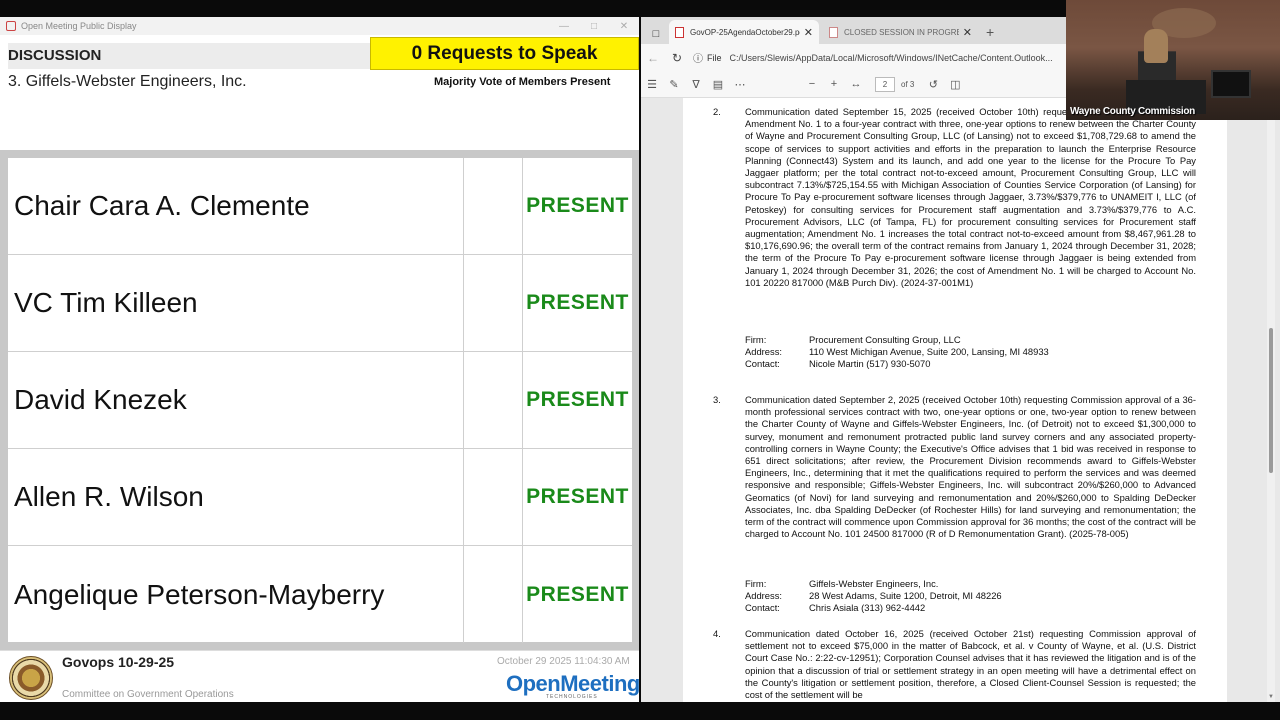 Image resolution: width=1280 pixels, height=720 pixels. Describe the element at coordinates (504, 53) in the screenshot. I see `requests-to-speak-banner: 0 Requests to Speak` at that location.